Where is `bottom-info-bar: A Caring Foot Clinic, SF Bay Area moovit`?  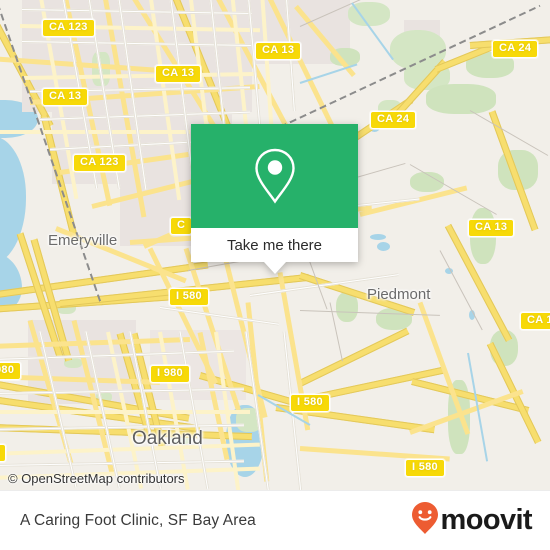 bottom-info-bar: A Caring Foot Clinic, SF Bay Area moovit is located at coordinates (275, 520).